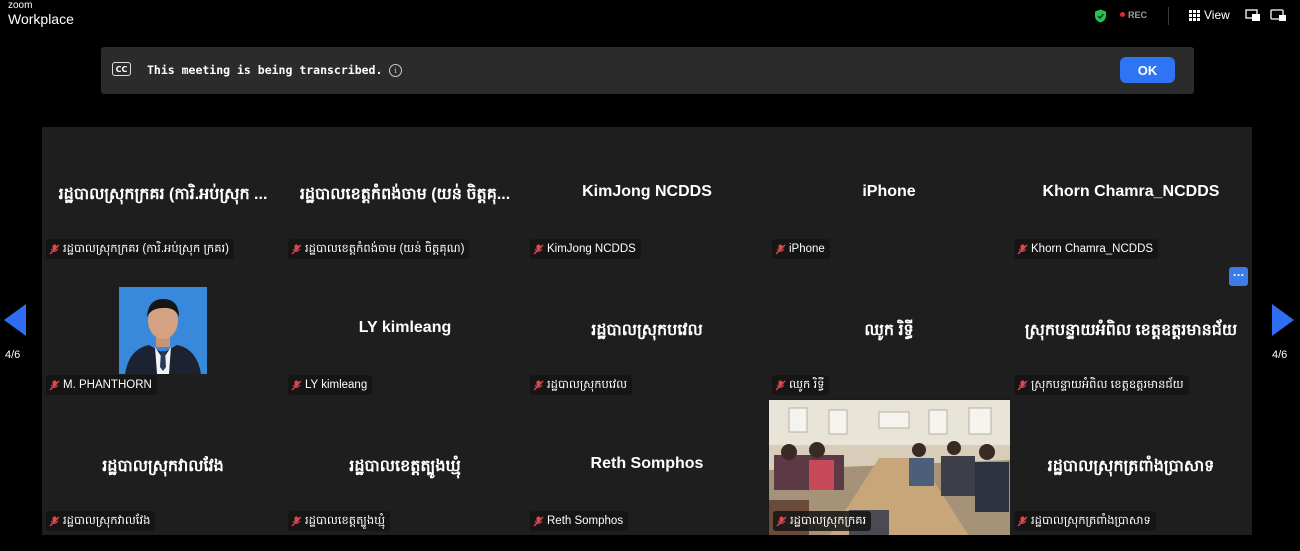 The image size is (1300, 551). Describe the element at coordinates (1280, 355) in the screenshot. I see `page-indicator-right: 4/6` at that location.